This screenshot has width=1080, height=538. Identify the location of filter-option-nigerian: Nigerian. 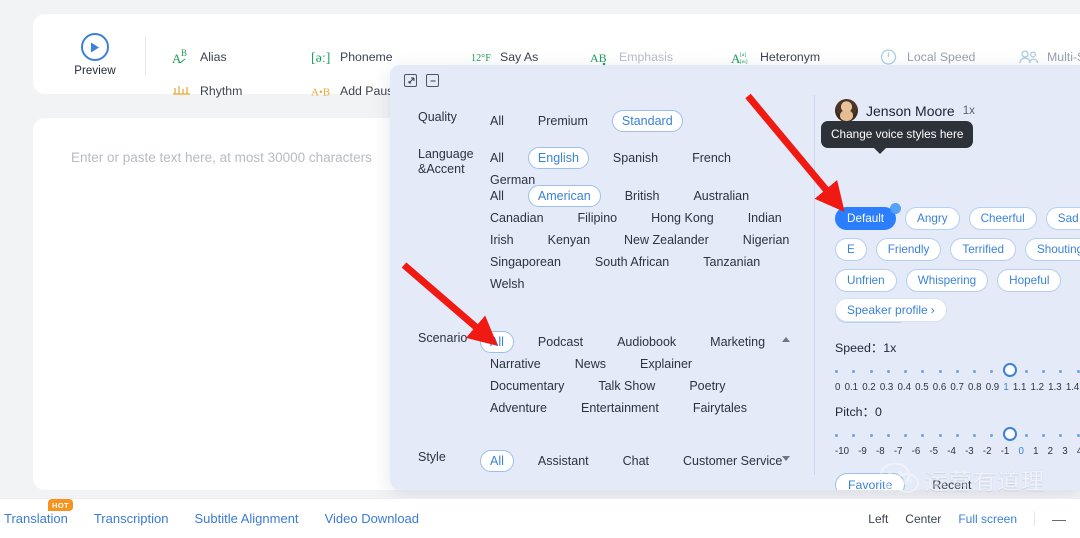
(766, 240).